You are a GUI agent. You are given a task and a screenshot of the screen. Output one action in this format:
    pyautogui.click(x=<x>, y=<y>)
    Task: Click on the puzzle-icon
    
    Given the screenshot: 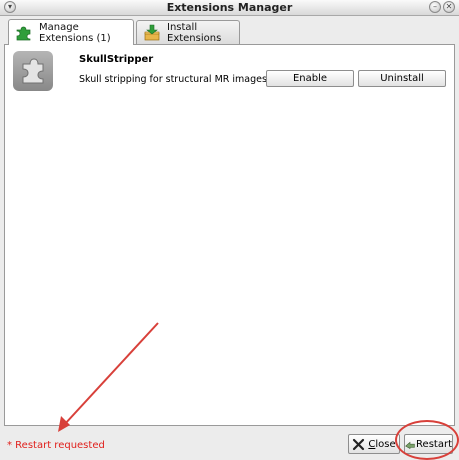 What is the action you would take?
    pyautogui.click(x=23, y=33)
    